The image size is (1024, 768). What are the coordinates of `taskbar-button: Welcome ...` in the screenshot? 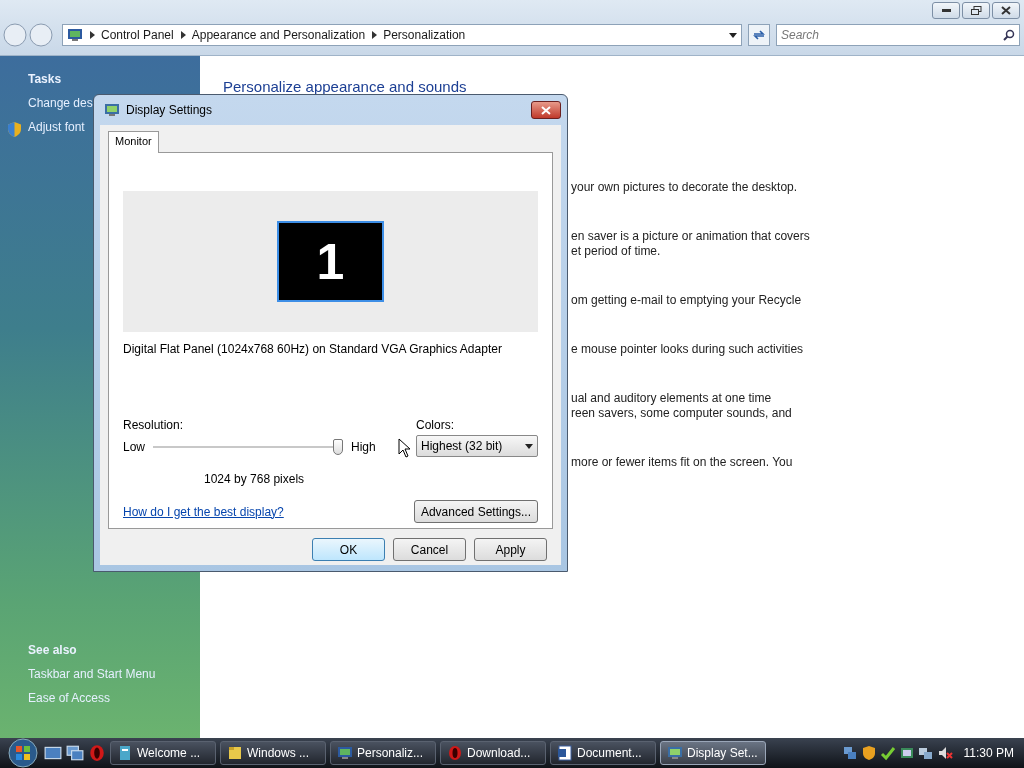 It's located at (163, 753).